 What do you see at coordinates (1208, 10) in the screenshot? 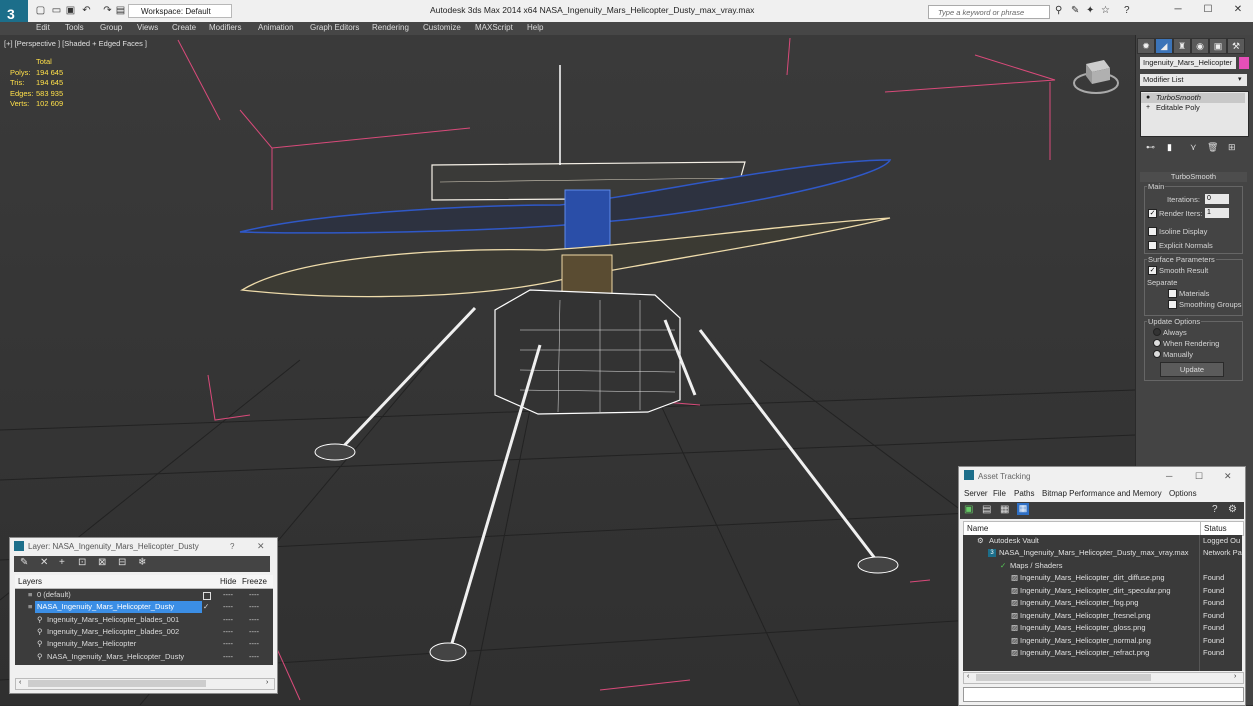
I see `maximize-button: ☐` at bounding box center [1208, 10].